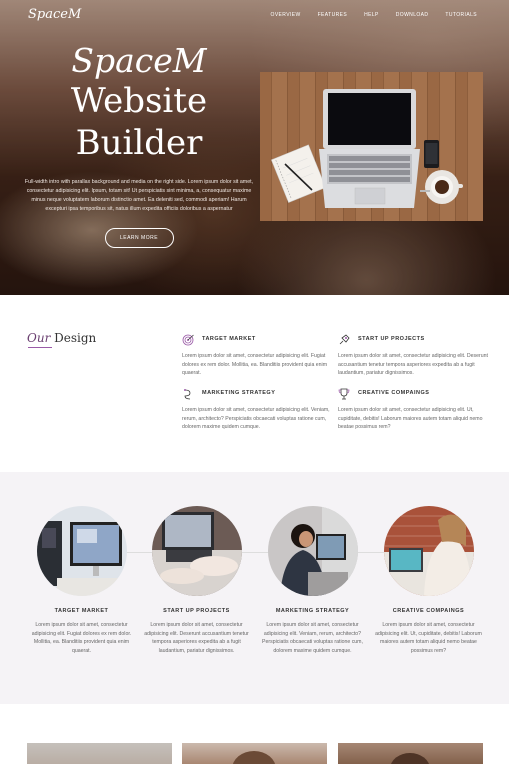 The image size is (509, 764). Describe the element at coordinates (54, 14) in the screenshot. I see `logo: SpaceM` at that location.